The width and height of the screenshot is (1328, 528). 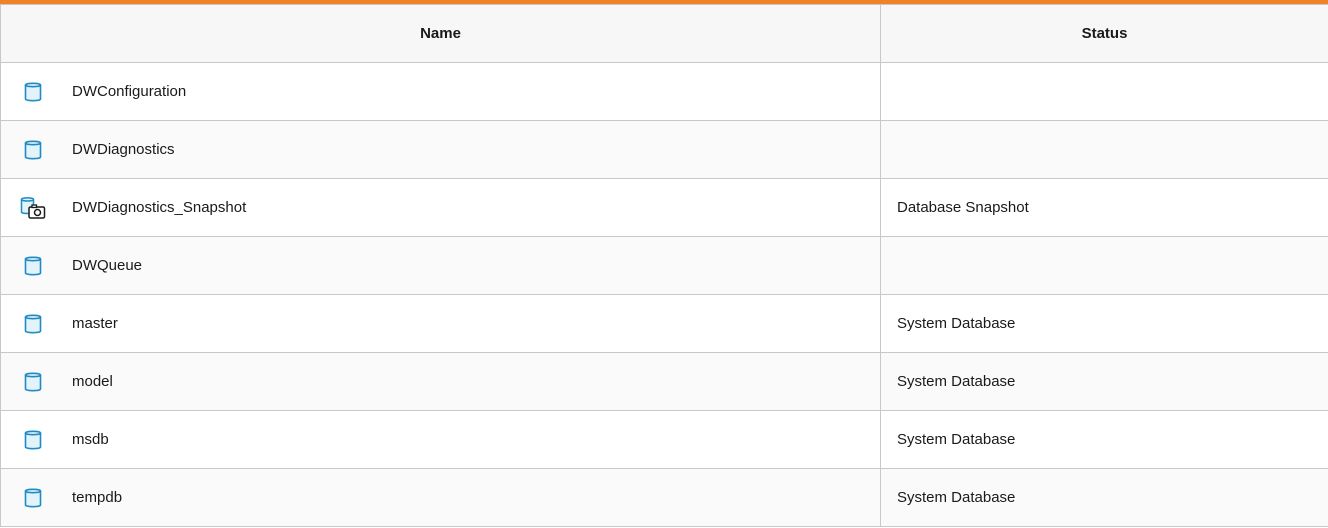 I want to click on name-cell: msdb, so click(x=440, y=439).